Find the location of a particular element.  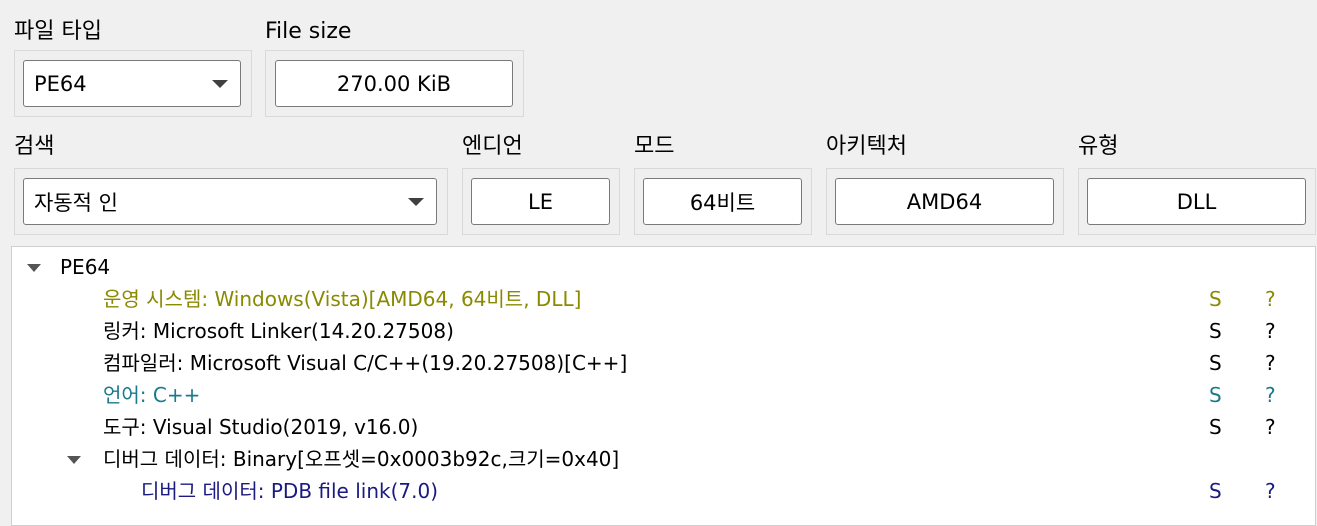

tree-item-label: 도구: Visual Studio(2019, v16.0) is located at coordinates (261, 427).